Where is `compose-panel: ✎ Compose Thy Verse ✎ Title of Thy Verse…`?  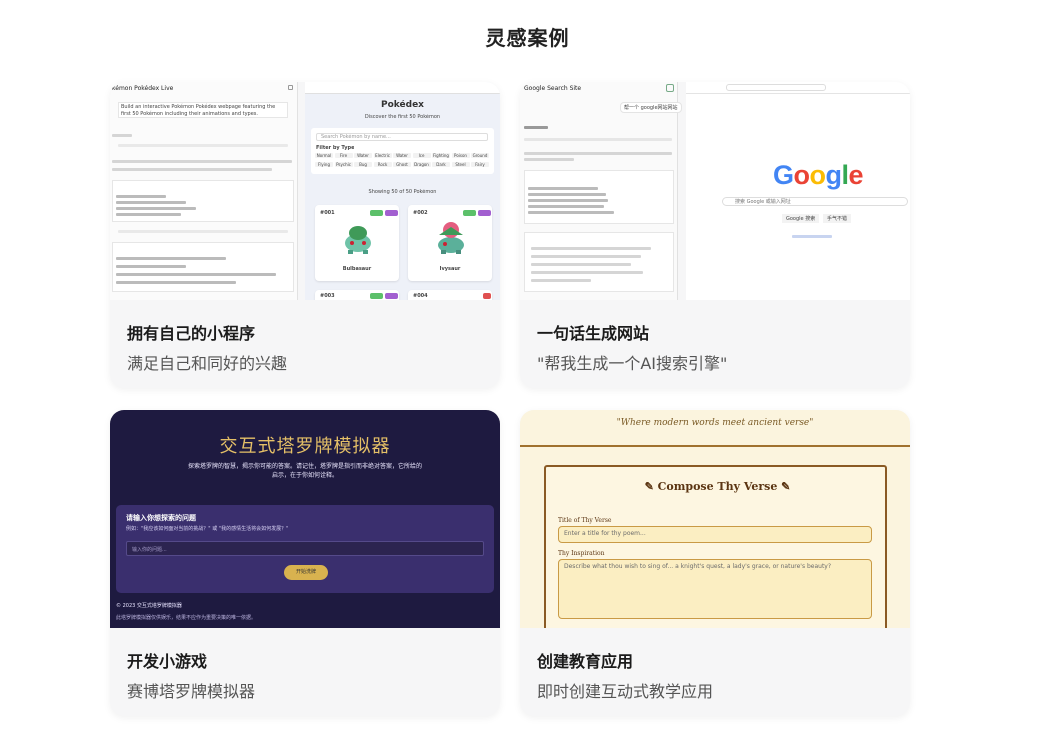 compose-panel: ✎ Compose Thy Verse ✎ Title of Thy Verse… is located at coordinates (715, 546).